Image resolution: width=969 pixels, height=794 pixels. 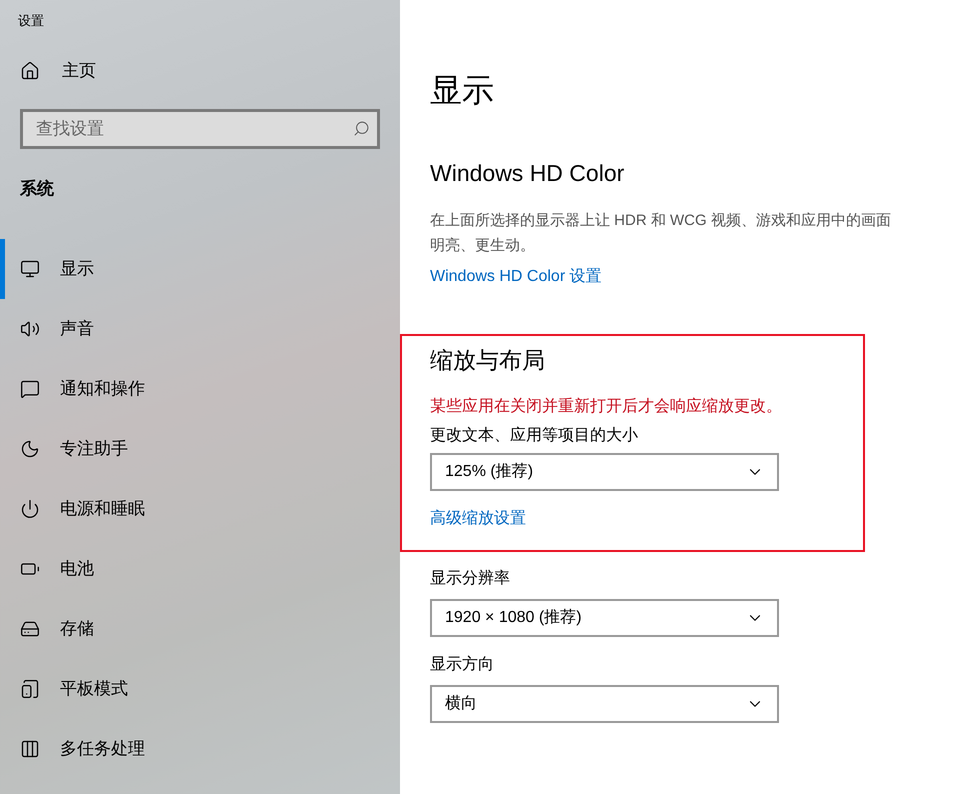 What do you see at coordinates (604, 618) in the screenshot?
I see `resolution-dropdown: 1920 × 1080 (推荐)` at bounding box center [604, 618].